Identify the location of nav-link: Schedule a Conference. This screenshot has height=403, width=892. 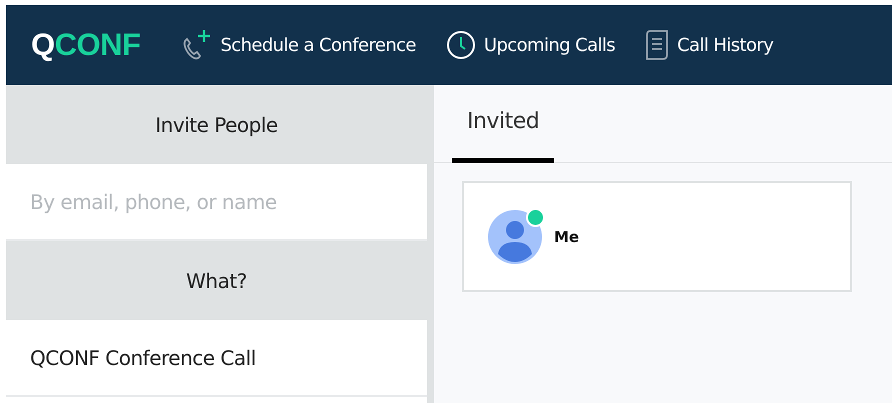
(298, 45).